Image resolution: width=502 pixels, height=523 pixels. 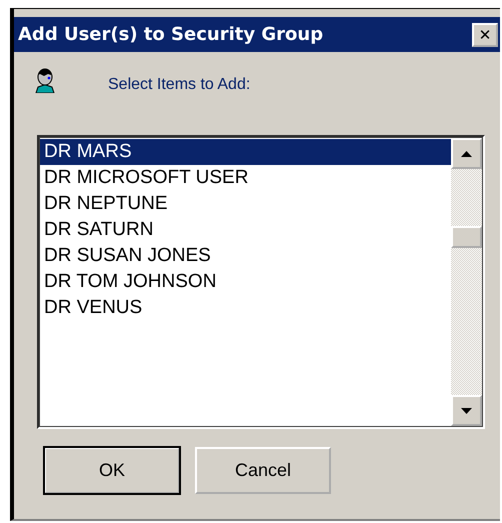 I want to click on list-item: DR NEPTUNE, so click(x=245, y=204).